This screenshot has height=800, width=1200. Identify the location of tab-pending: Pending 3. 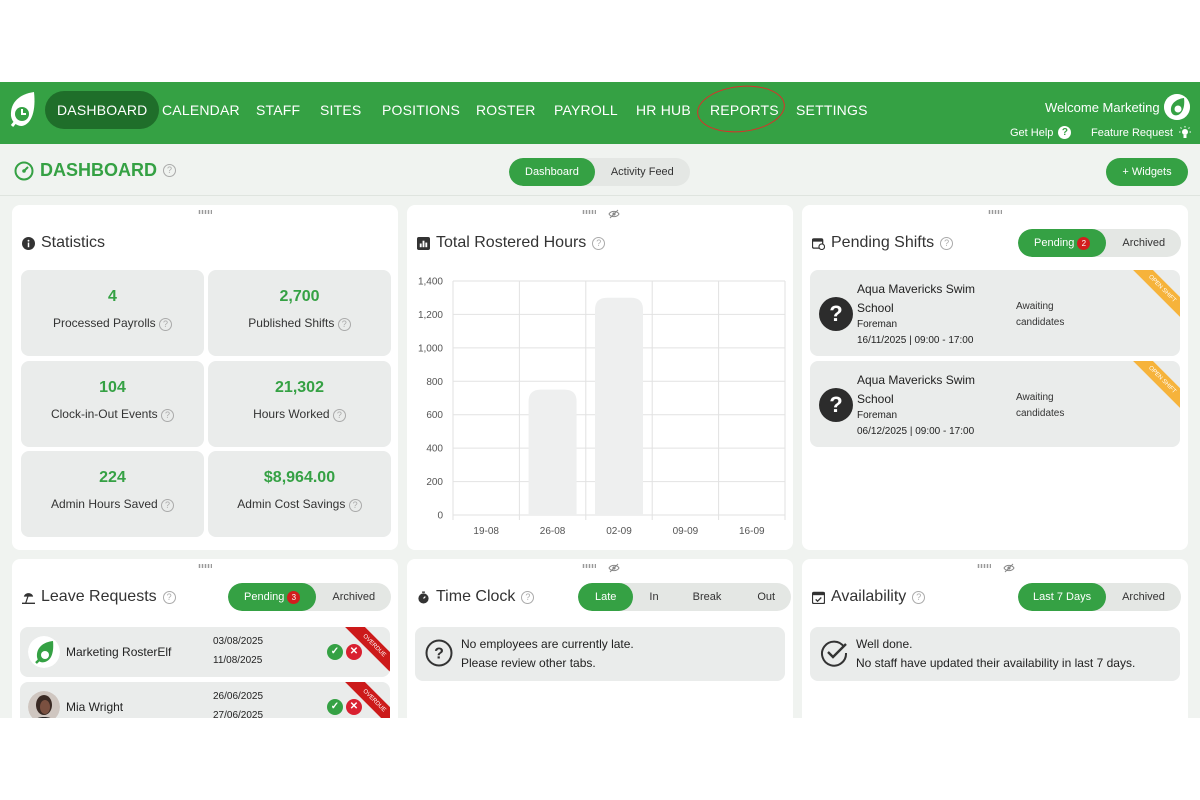
(272, 597).